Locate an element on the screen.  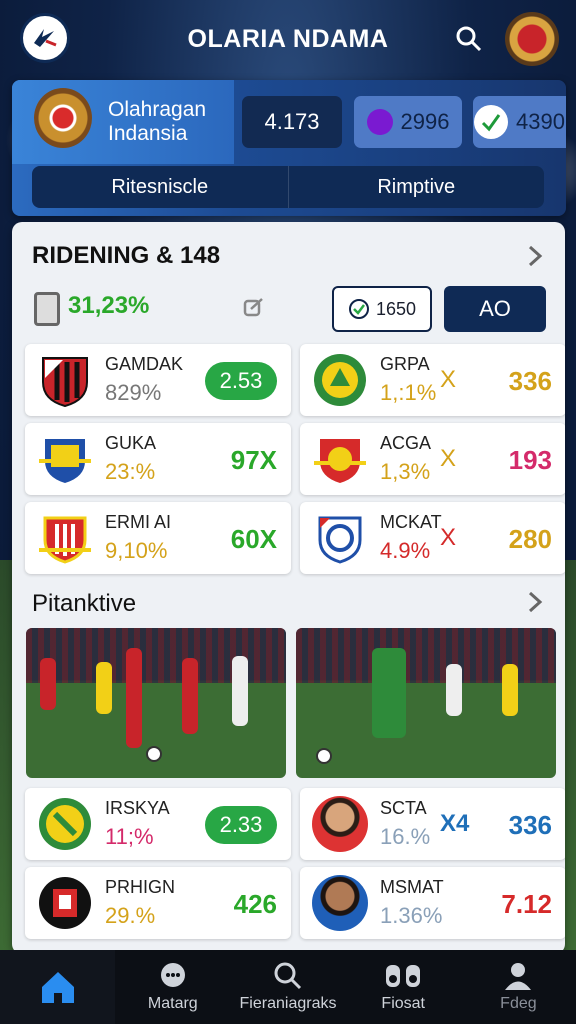
stat-wins: 4390 is located at coordinates (519, 122).